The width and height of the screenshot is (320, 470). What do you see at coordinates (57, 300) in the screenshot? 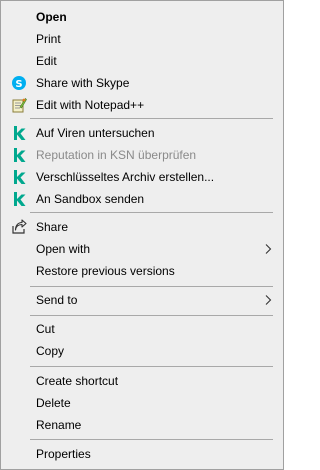
I see `menu-item-label: Send to` at bounding box center [57, 300].